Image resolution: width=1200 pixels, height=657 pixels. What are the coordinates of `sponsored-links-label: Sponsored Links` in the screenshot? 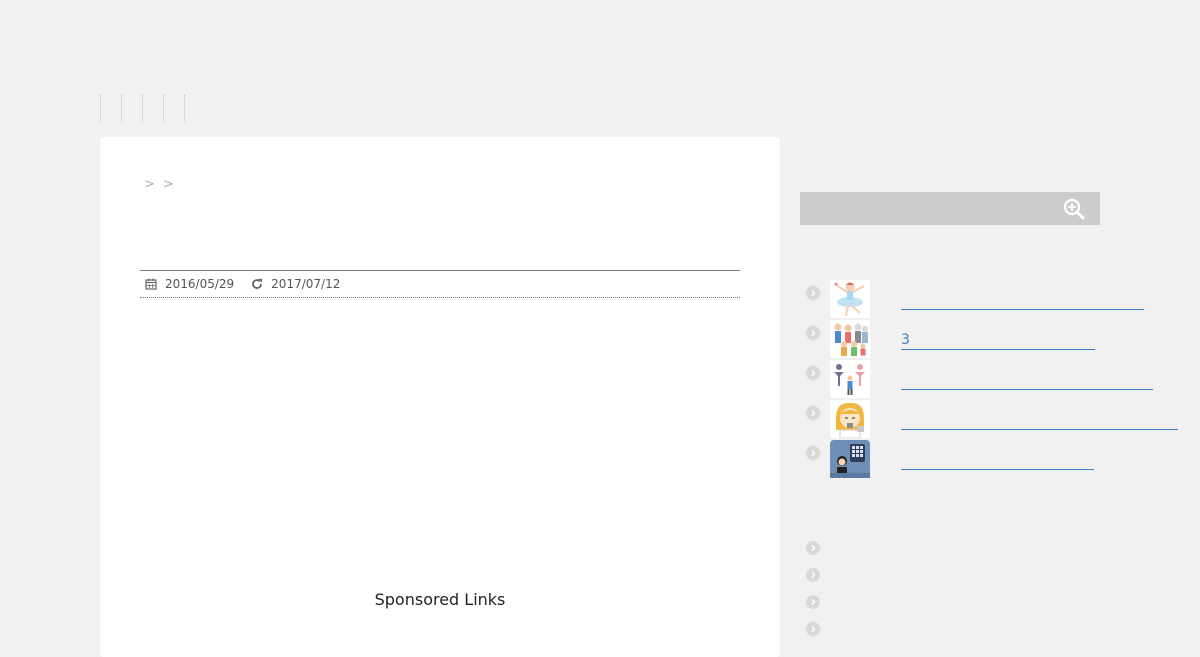 It's located at (440, 599).